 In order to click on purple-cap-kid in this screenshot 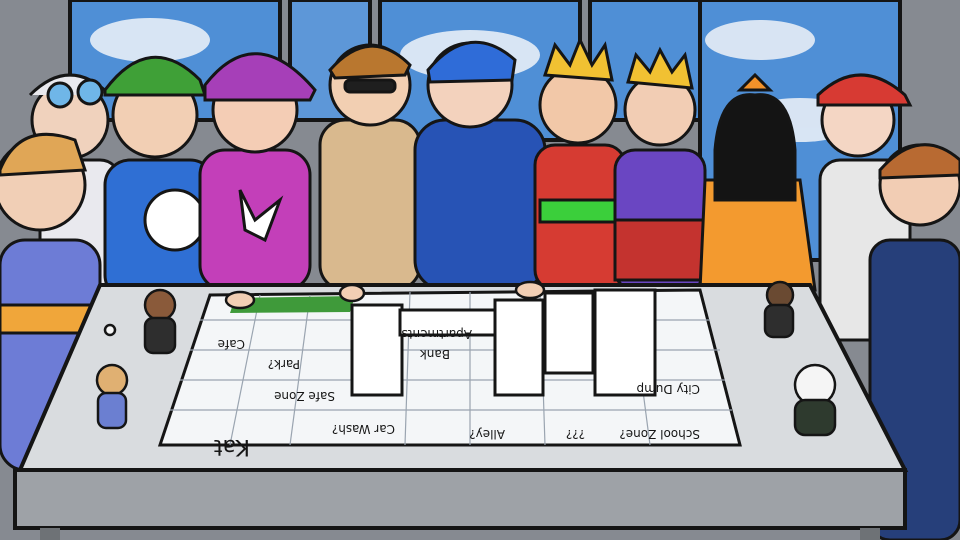, I will do `click(257, 172)`.